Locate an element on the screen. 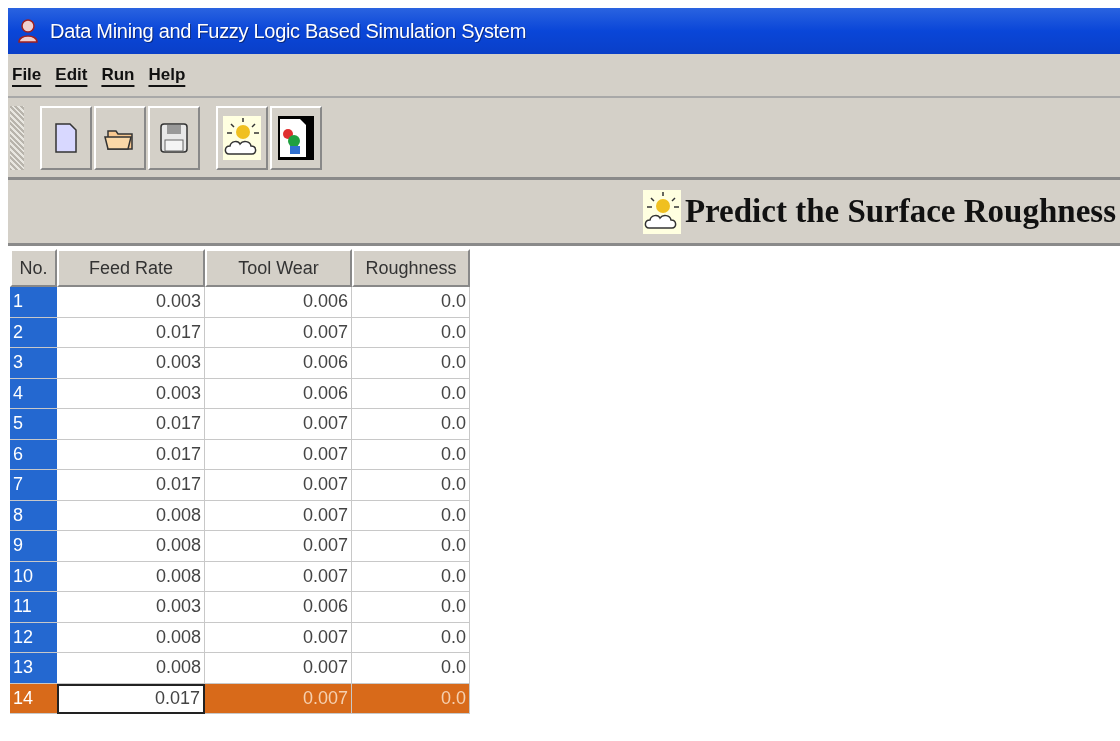 The width and height of the screenshot is (1120, 741). row-number: 3 is located at coordinates (33, 363).